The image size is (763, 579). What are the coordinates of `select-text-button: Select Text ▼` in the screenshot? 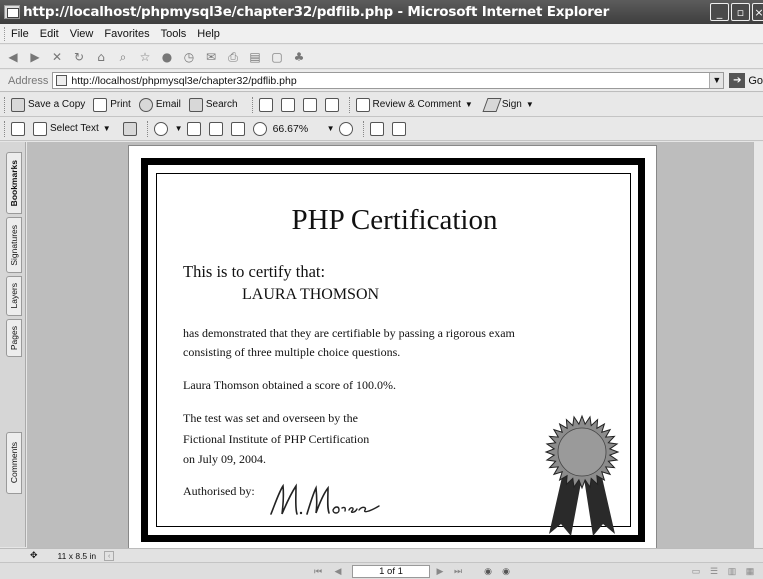 It's located at (74, 128).